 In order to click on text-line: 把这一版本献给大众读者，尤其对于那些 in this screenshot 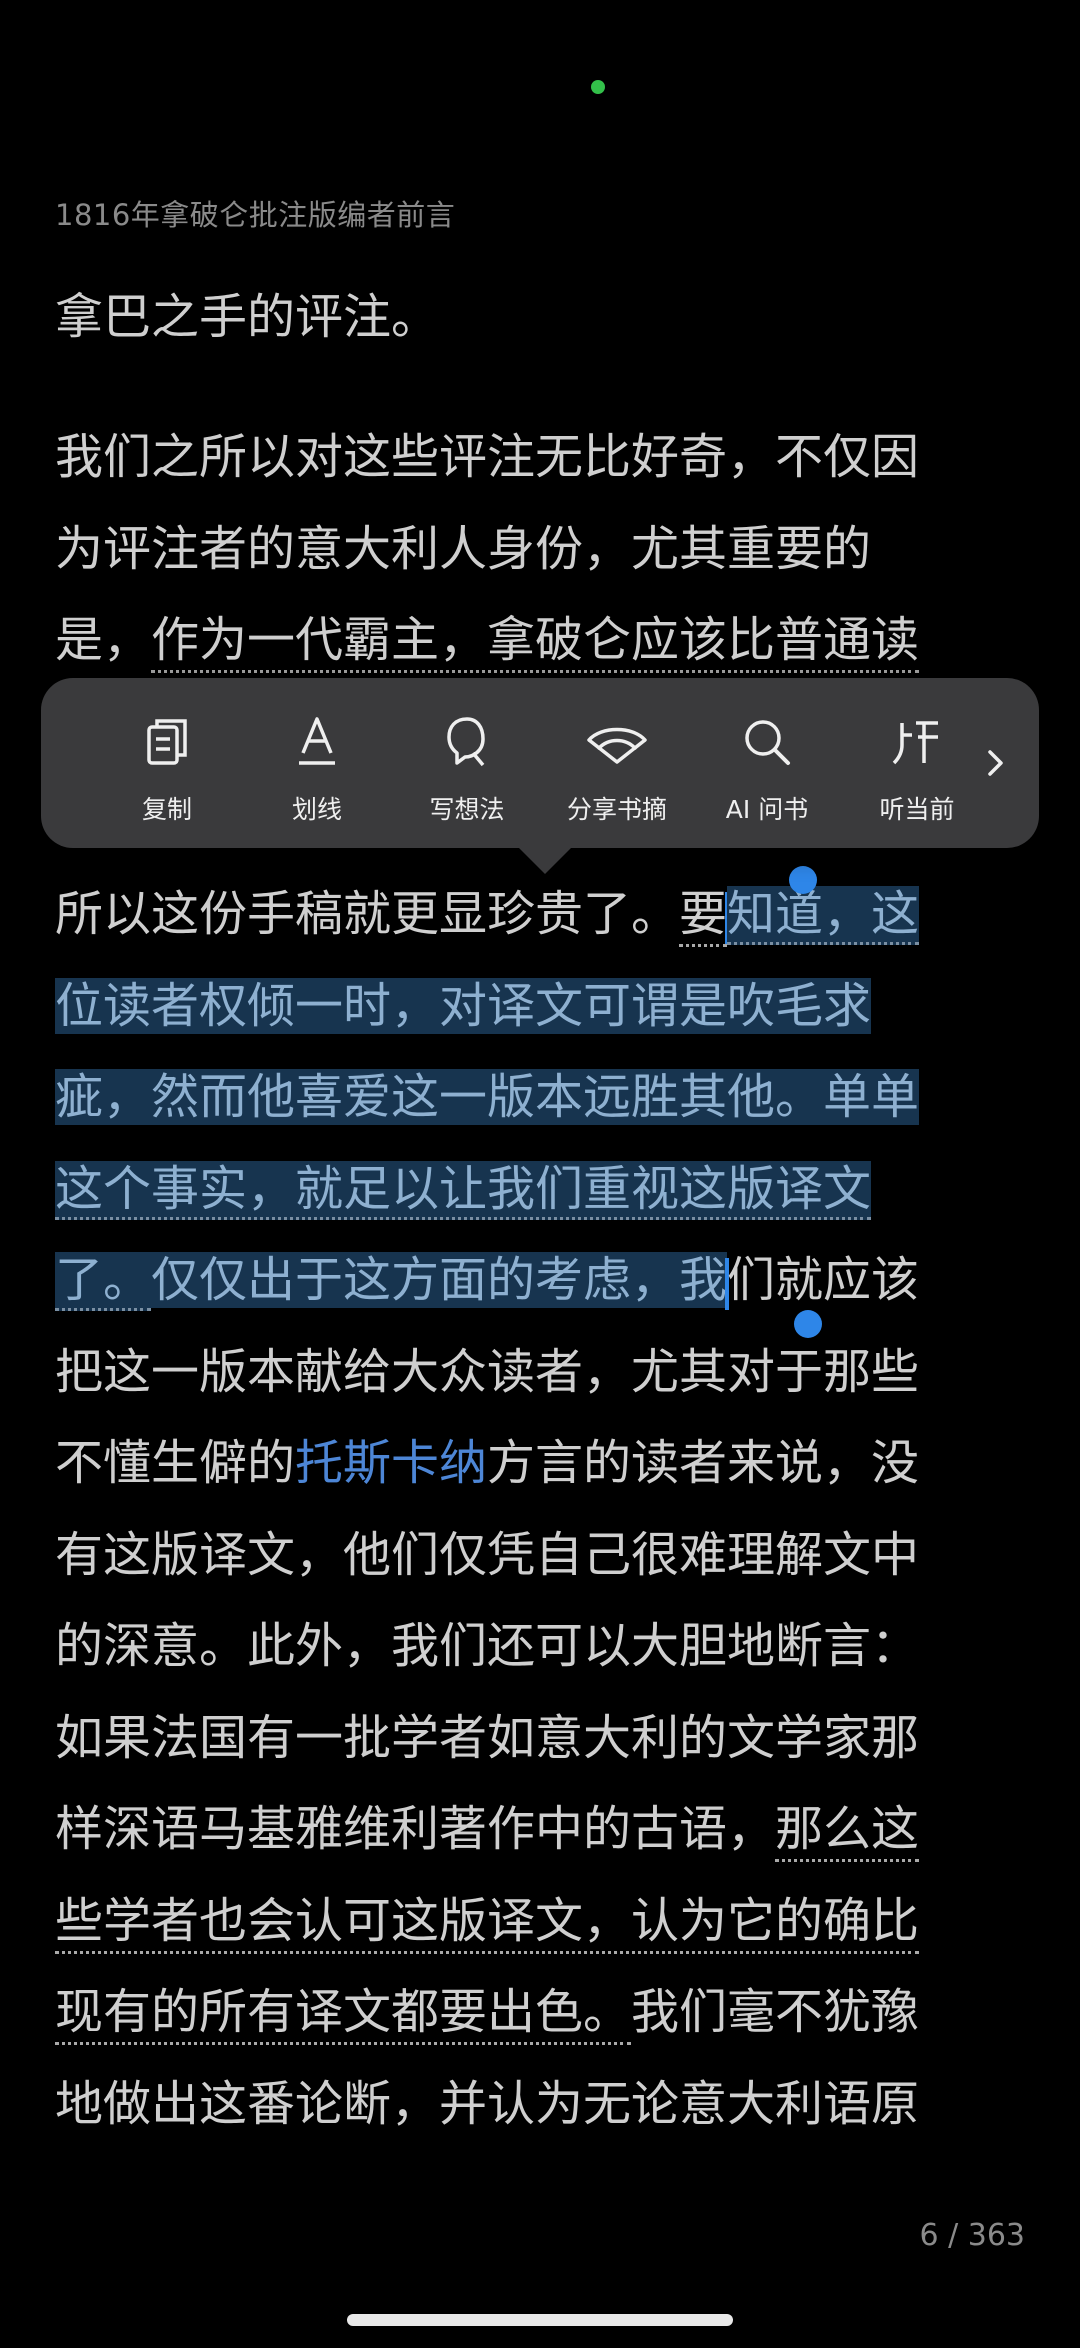, I will do `click(487, 1372)`.